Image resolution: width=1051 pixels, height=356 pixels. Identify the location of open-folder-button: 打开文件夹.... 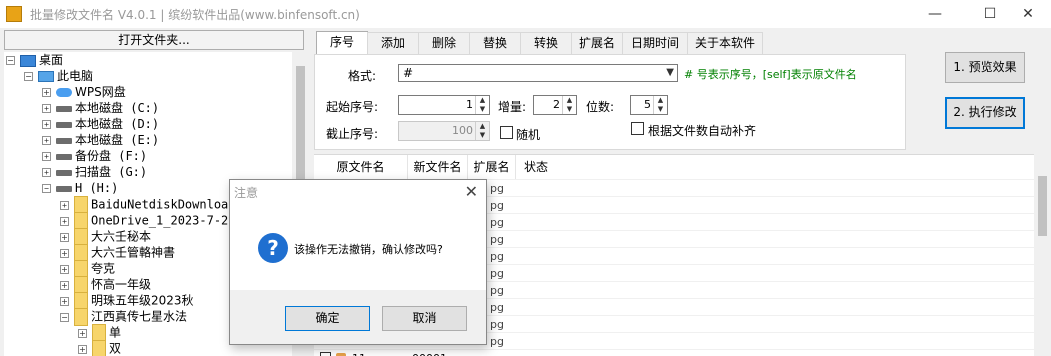
(154, 40).